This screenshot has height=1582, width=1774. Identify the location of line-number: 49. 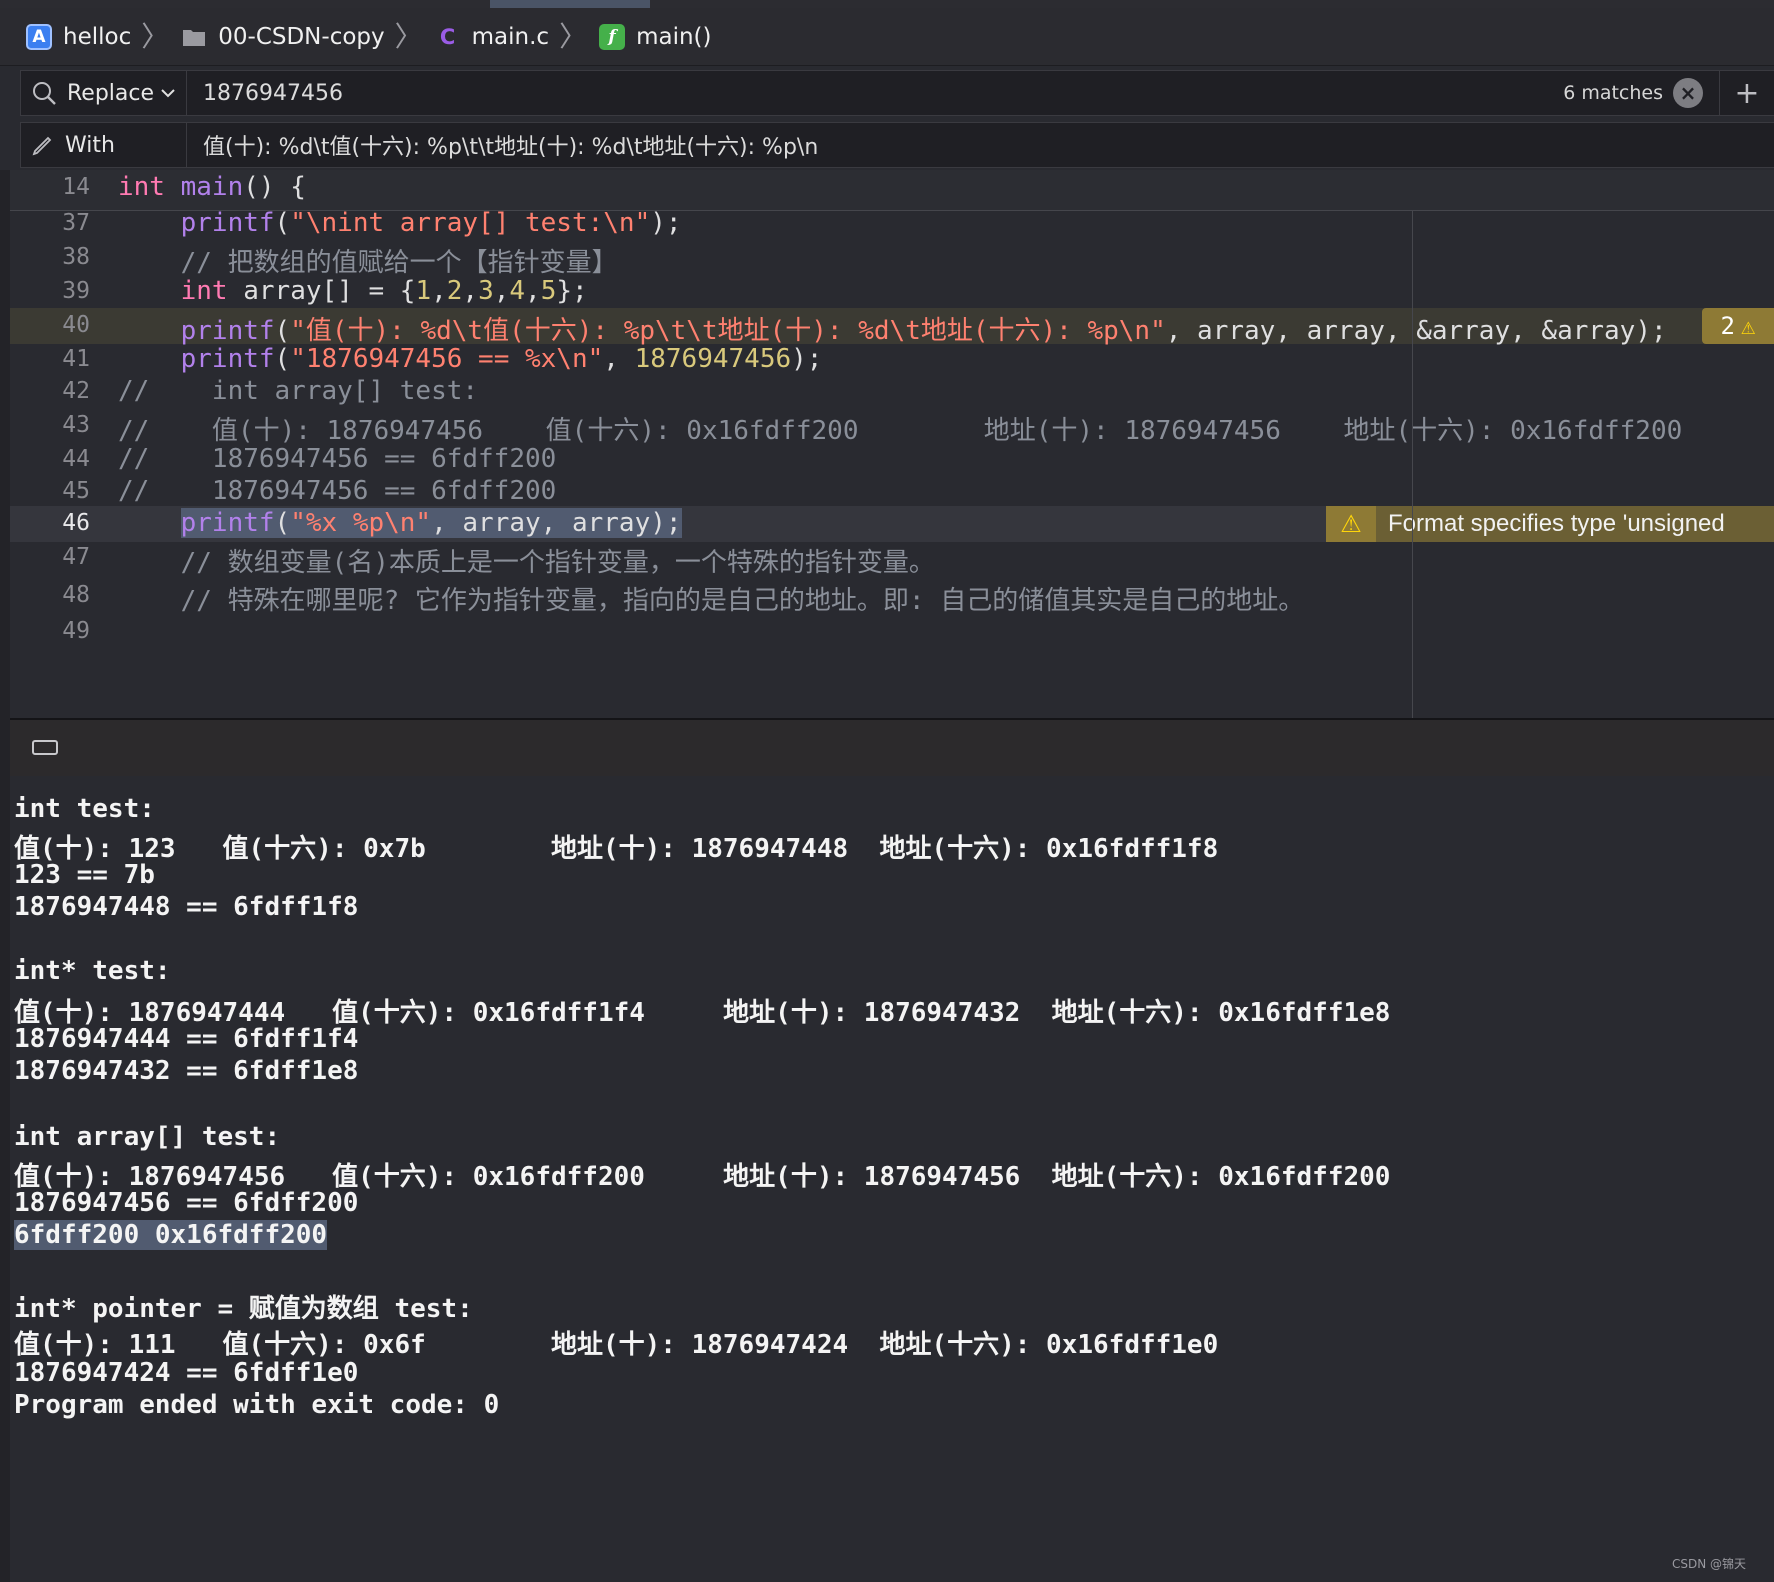
(76, 631).